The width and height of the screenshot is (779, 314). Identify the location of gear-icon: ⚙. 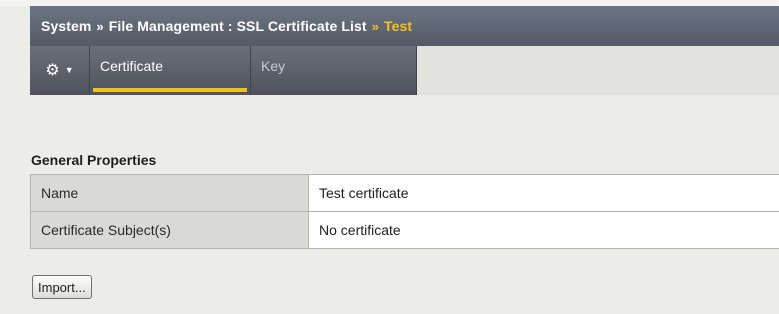
(52, 70).